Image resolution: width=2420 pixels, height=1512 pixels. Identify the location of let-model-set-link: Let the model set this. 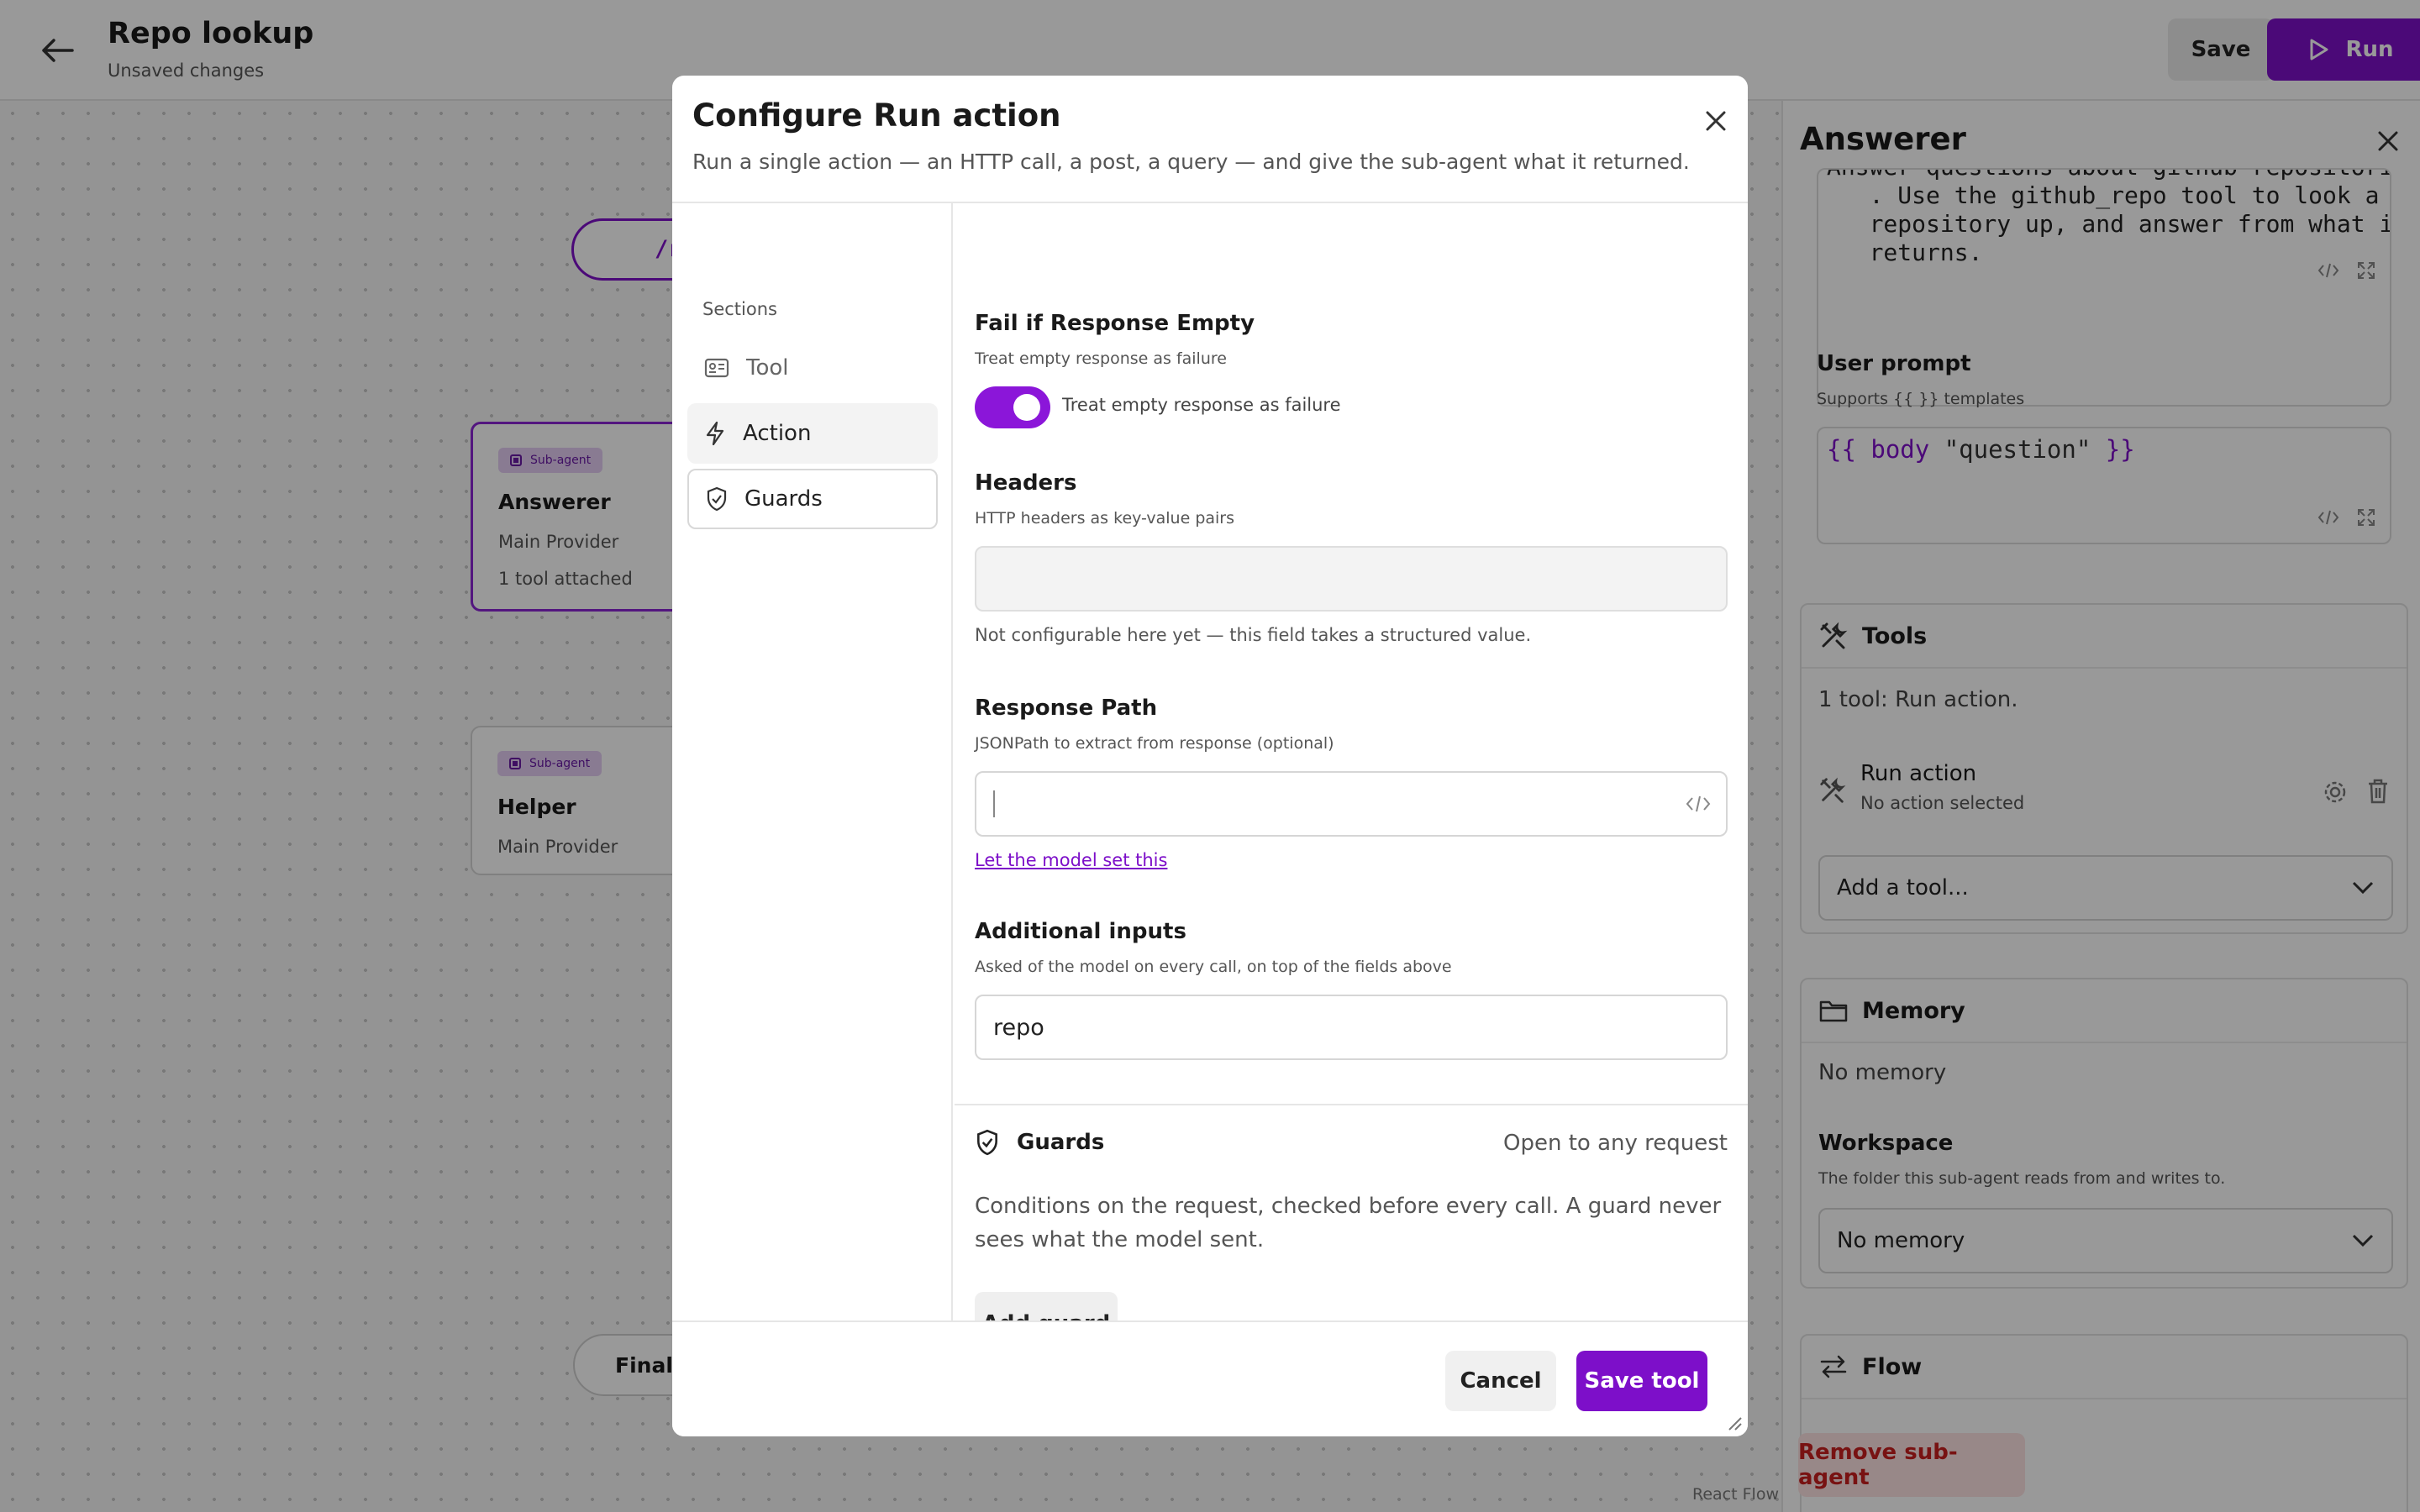
(1071, 860).